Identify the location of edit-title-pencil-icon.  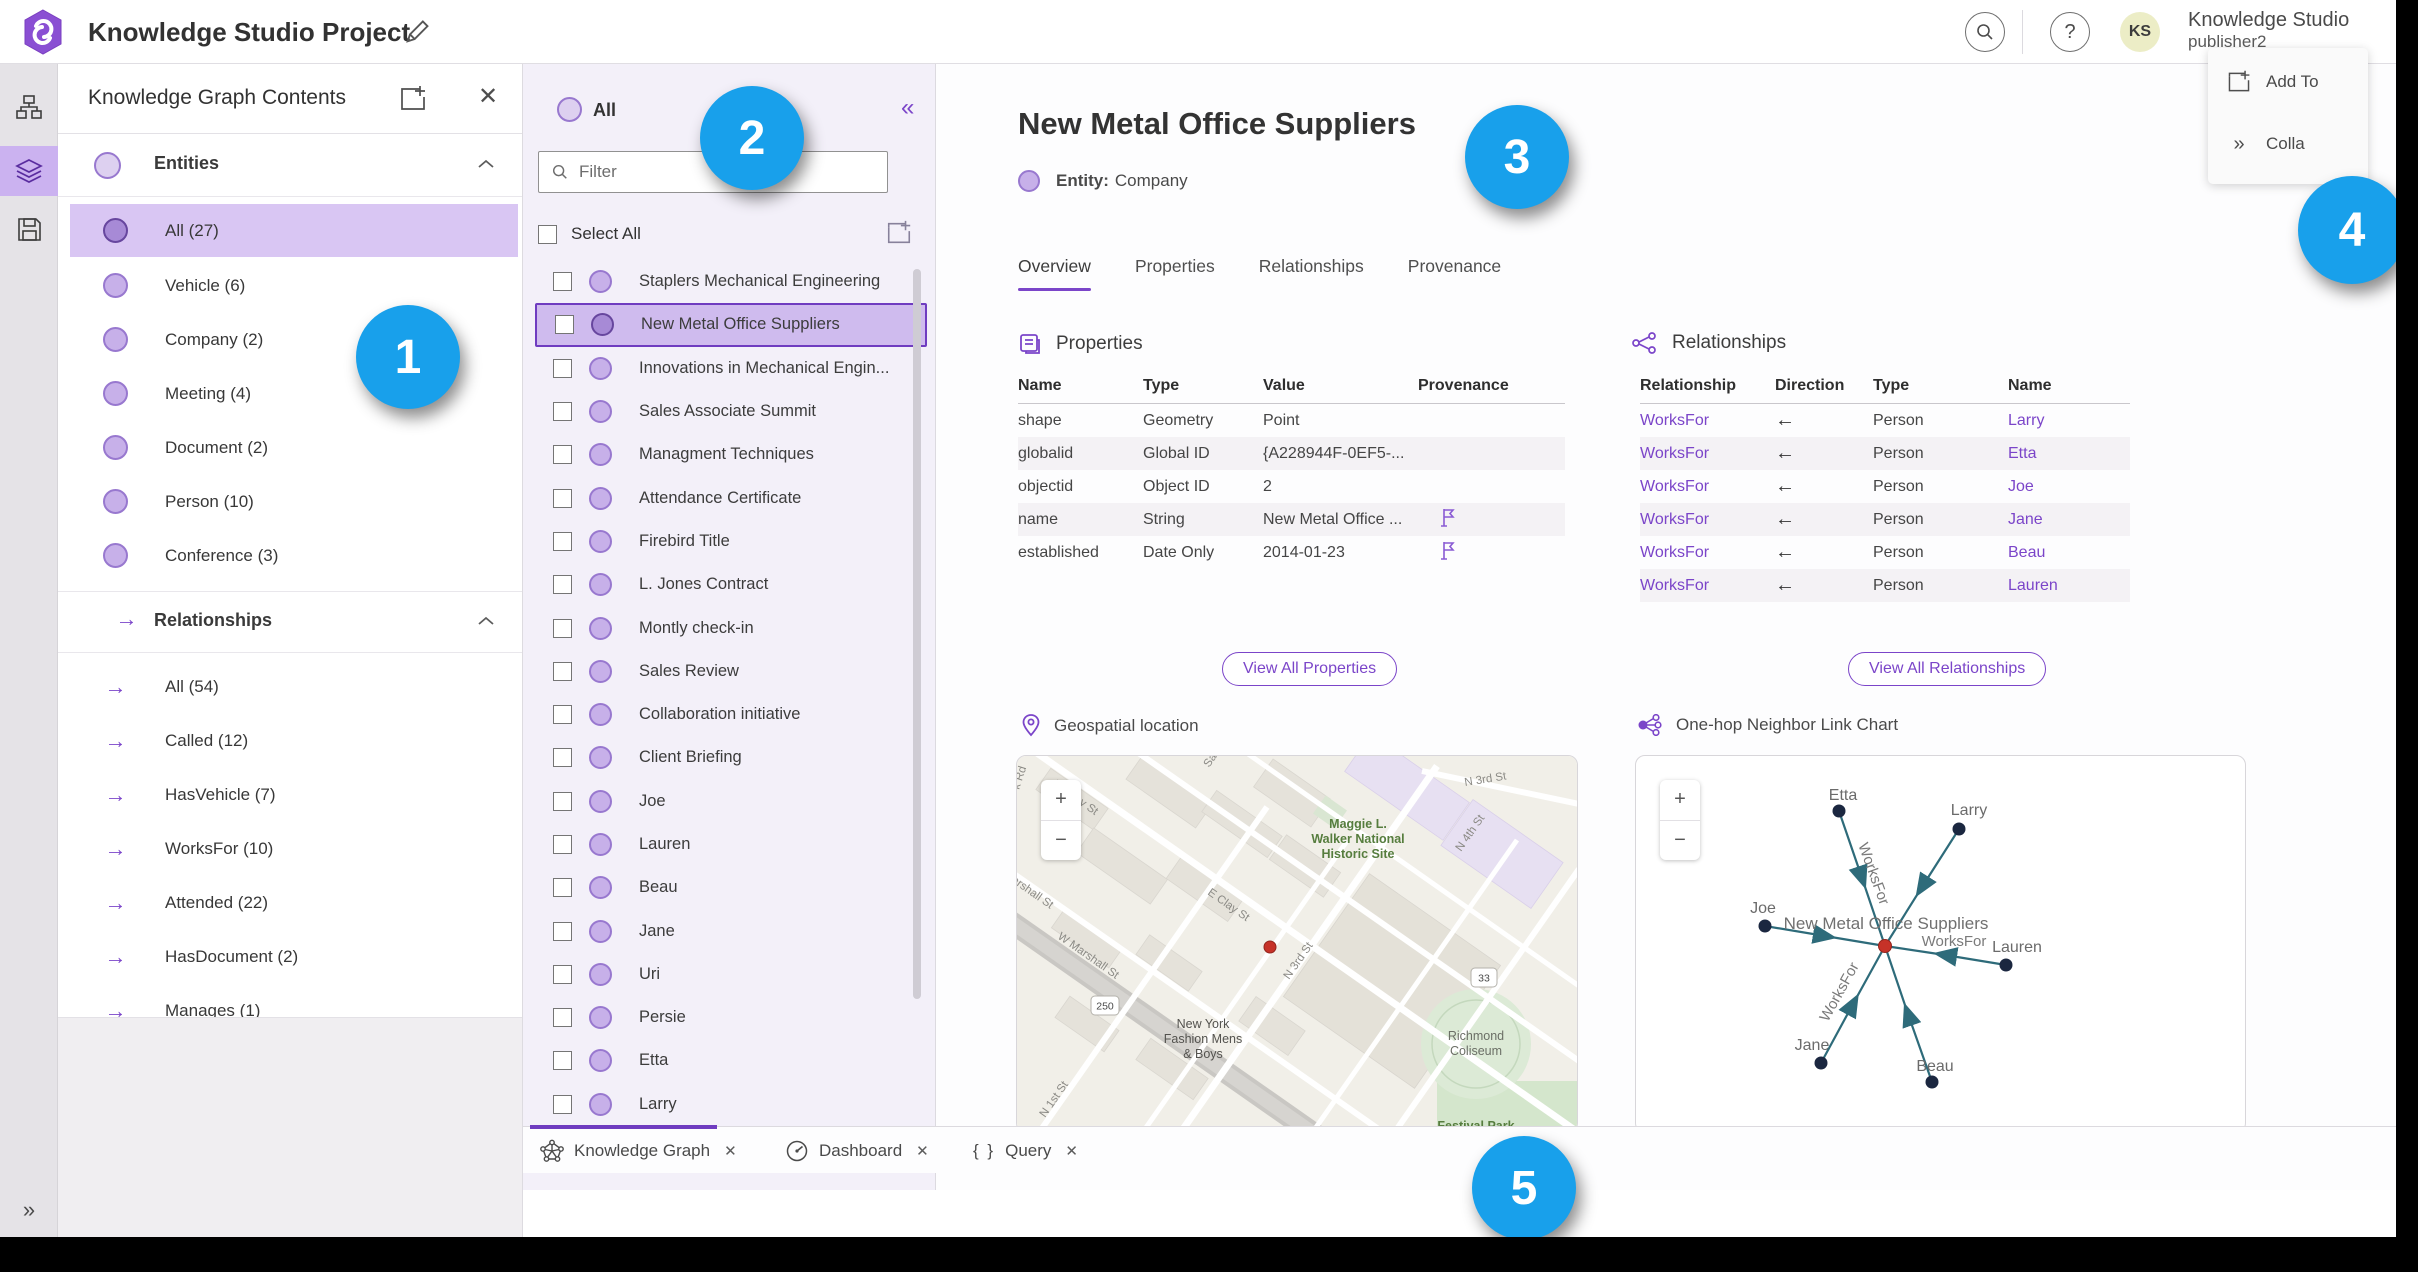
(417, 32).